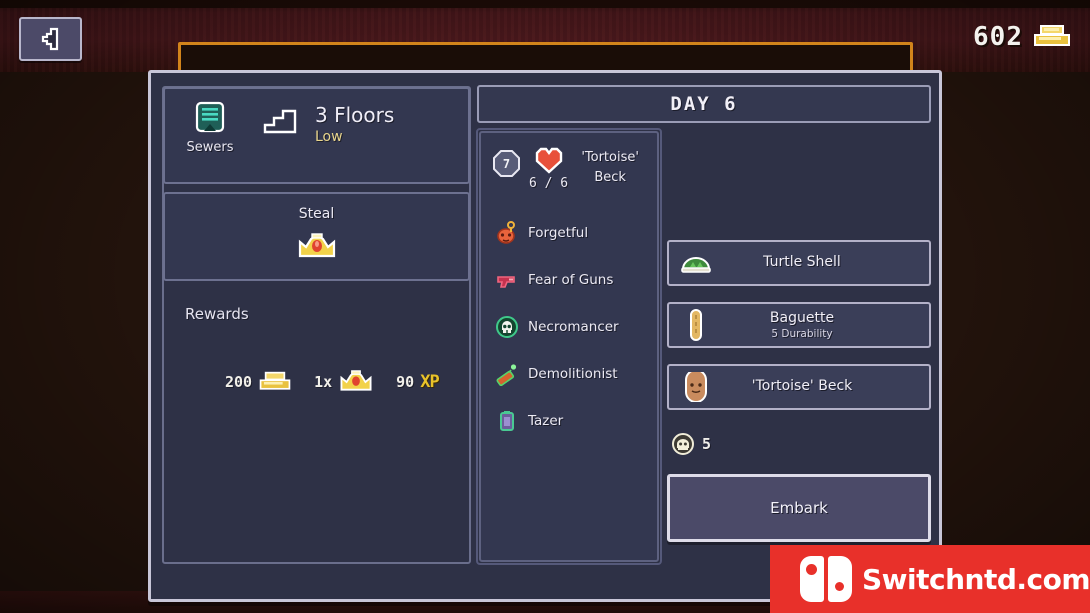 Image resolution: width=1090 pixels, height=613 pixels. What do you see at coordinates (573, 327) in the screenshot?
I see `trait-label: Necromancer` at bounding box center [573, 327].